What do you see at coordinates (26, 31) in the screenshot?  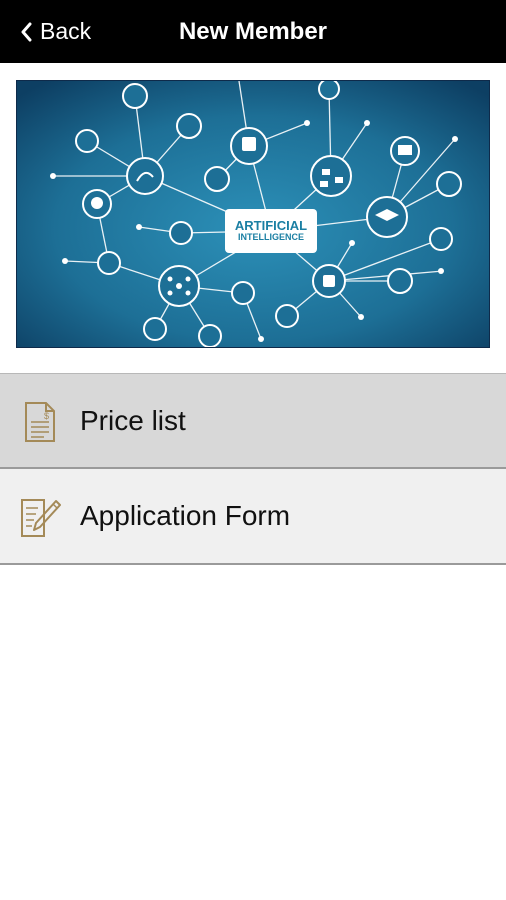 I see `chevron-left-icon` at bounding box center [26, 31].